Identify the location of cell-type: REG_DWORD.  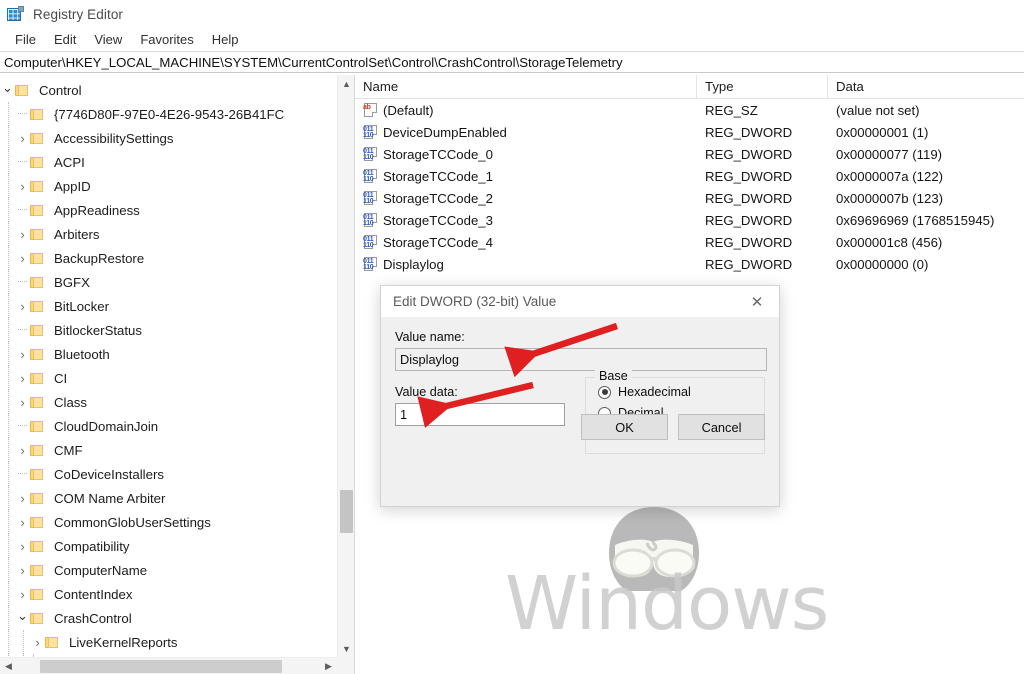
(749, 220).